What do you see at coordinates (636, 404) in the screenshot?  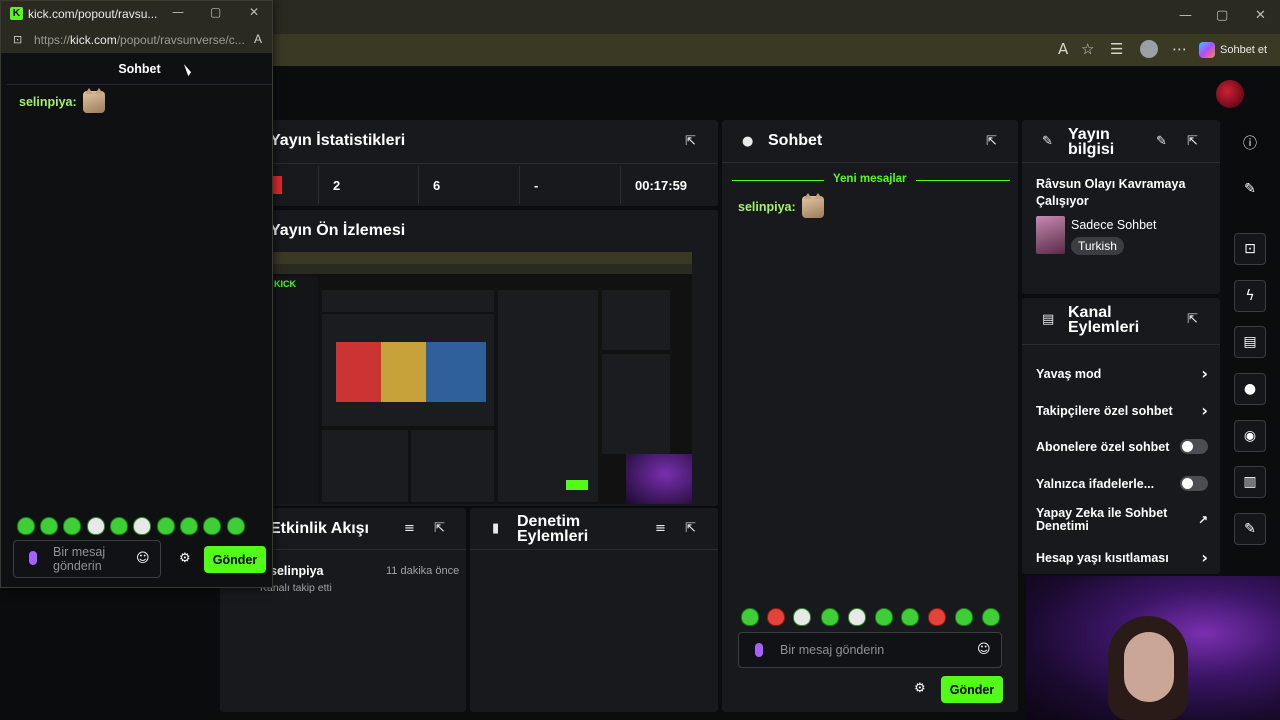 I see `preview-actions` at bounding box center [636, 404].